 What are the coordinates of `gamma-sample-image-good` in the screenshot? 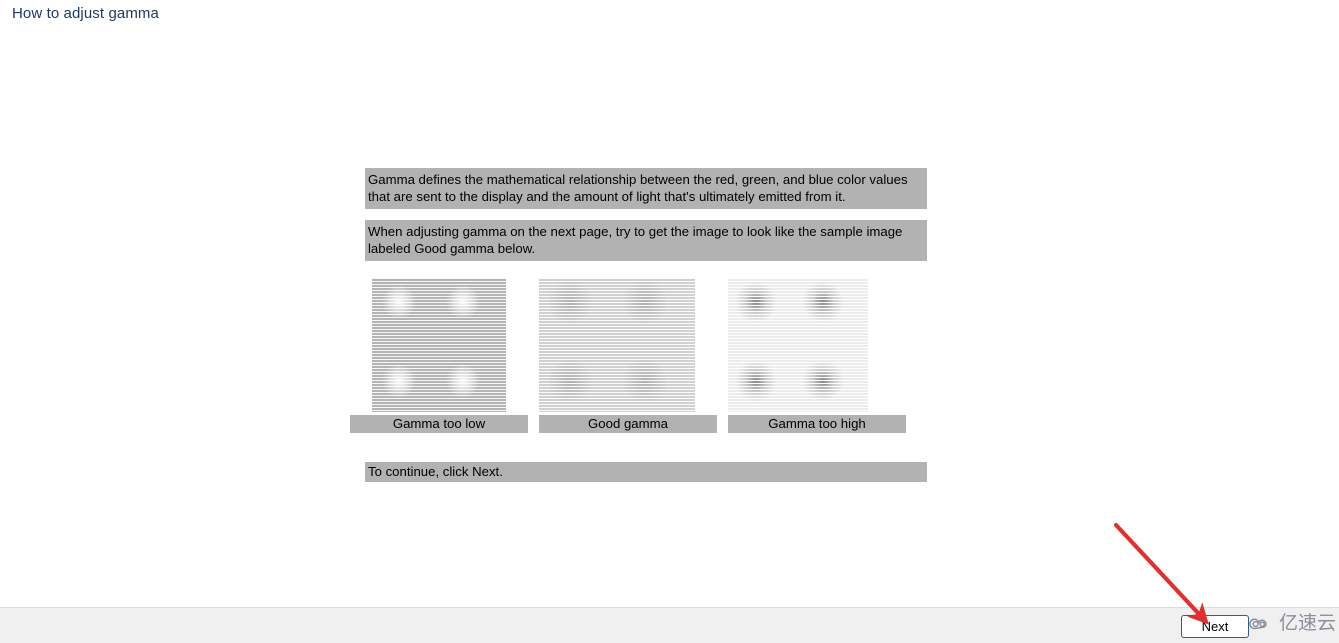 It's located at (617, 345).